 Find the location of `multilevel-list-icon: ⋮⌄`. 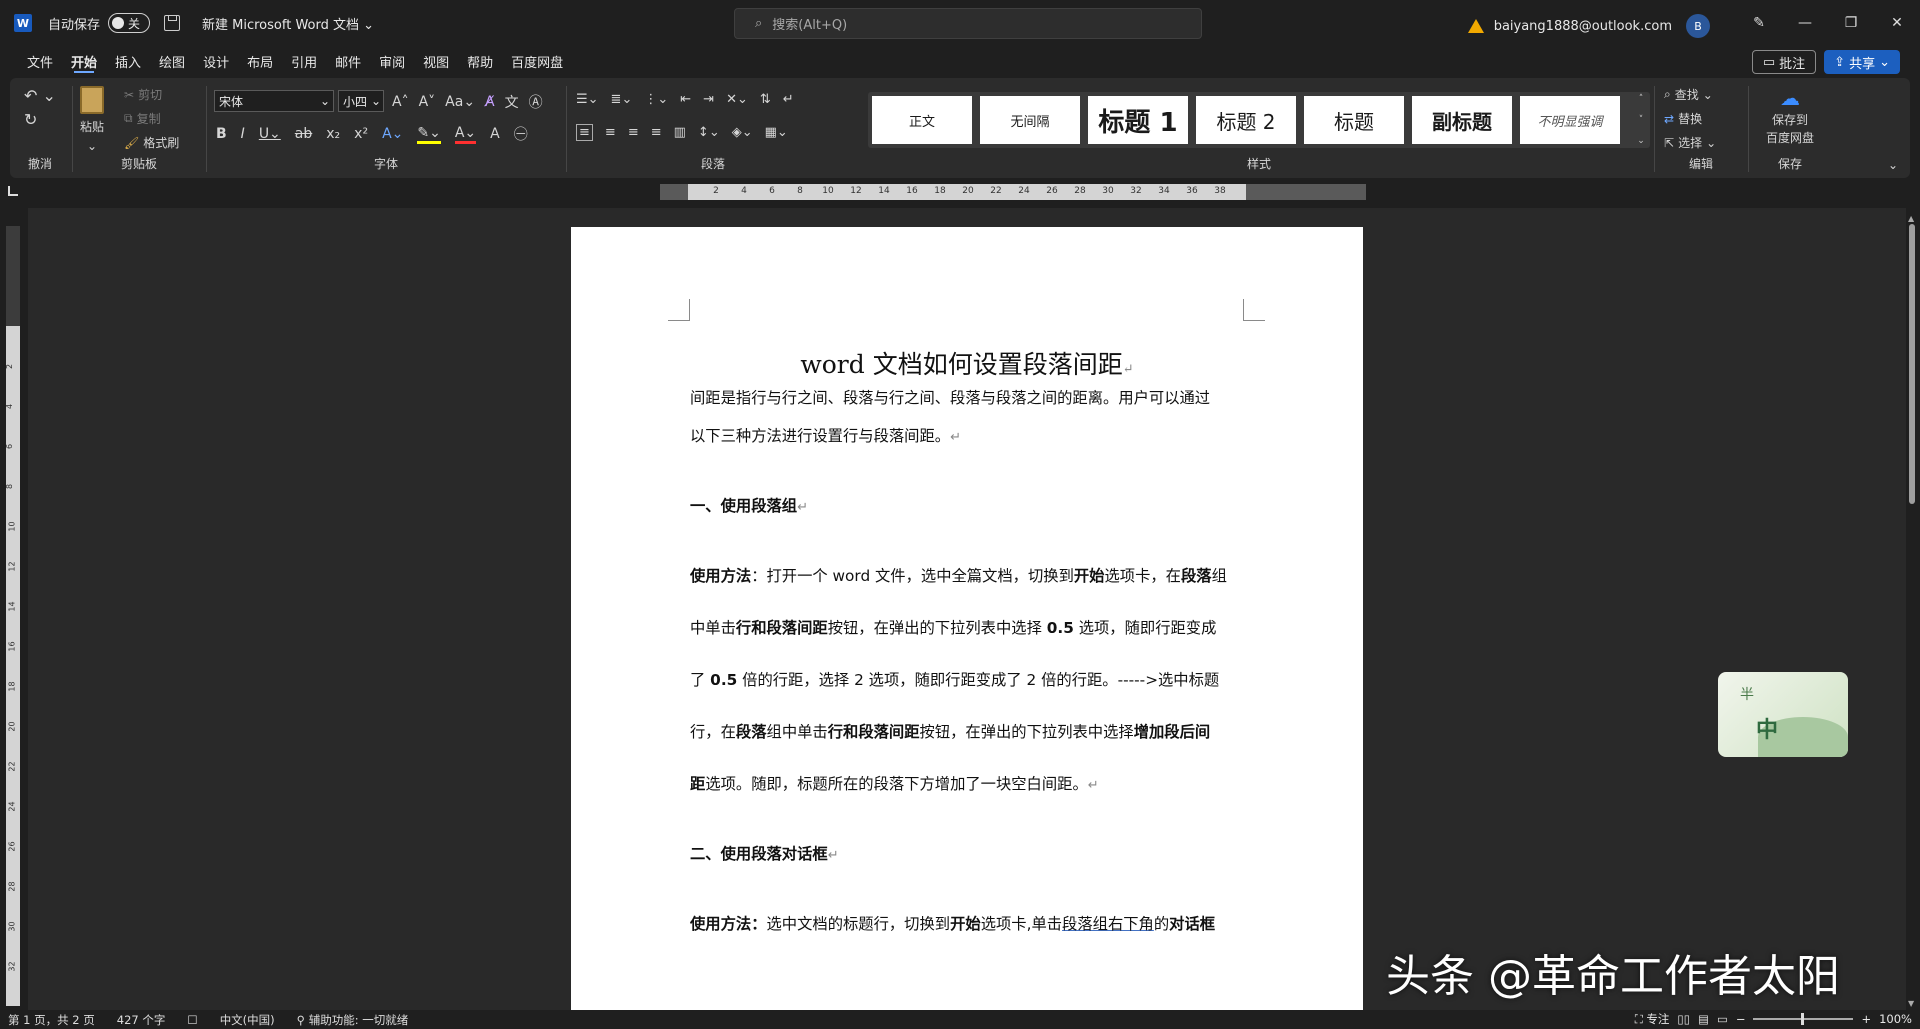

multilevel-list-icon: ⋮⌄ is located at coordinates (656, 99).